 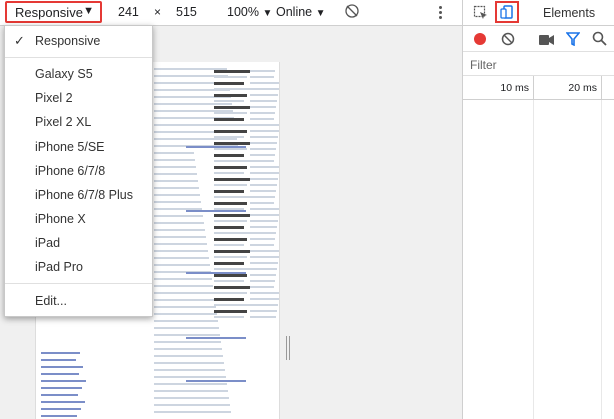 What do you see at coordinates (54, 98) in the screenshot?
I see `menu-item-label: Pixel 2` at bounding box center [54, 98].